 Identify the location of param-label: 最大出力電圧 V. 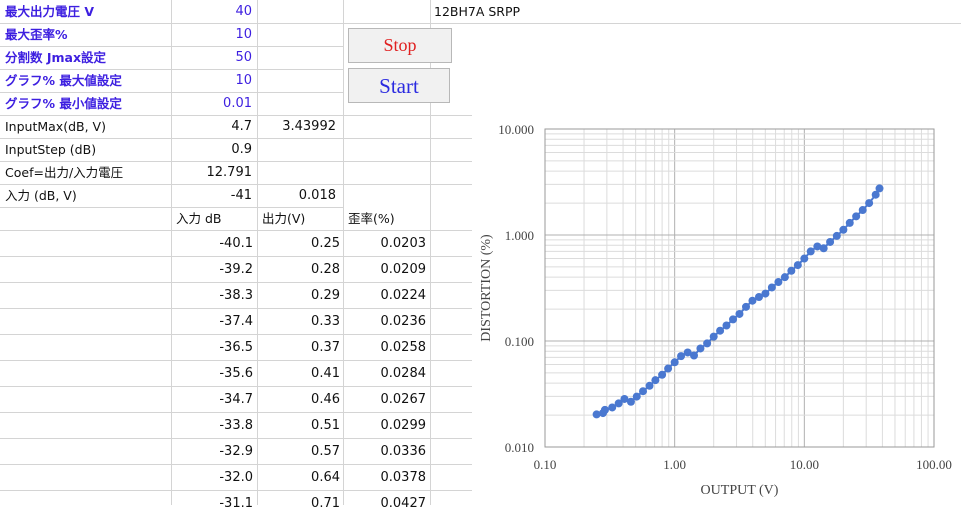
(50, 11).